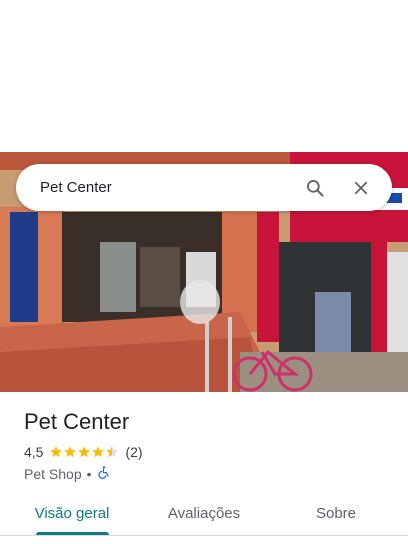 The height and width of the screenshot is (544, 408). I want to click on search-icon, so click(315, 188).